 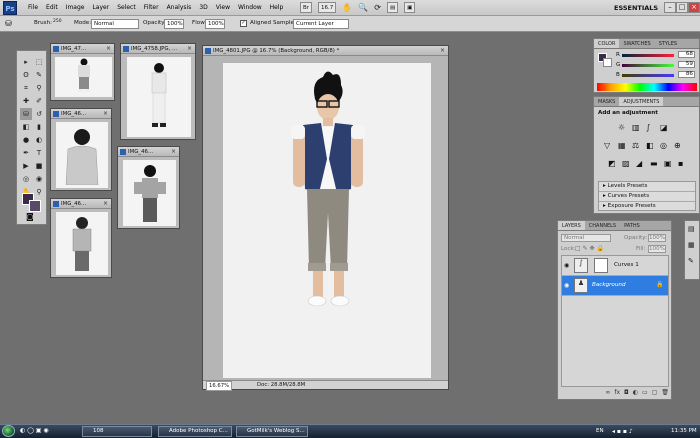 What do you see at coordinates (607, 393) in the screenshot?
I see `link-layers-icon: ∞` at bounding box center [607, 393].